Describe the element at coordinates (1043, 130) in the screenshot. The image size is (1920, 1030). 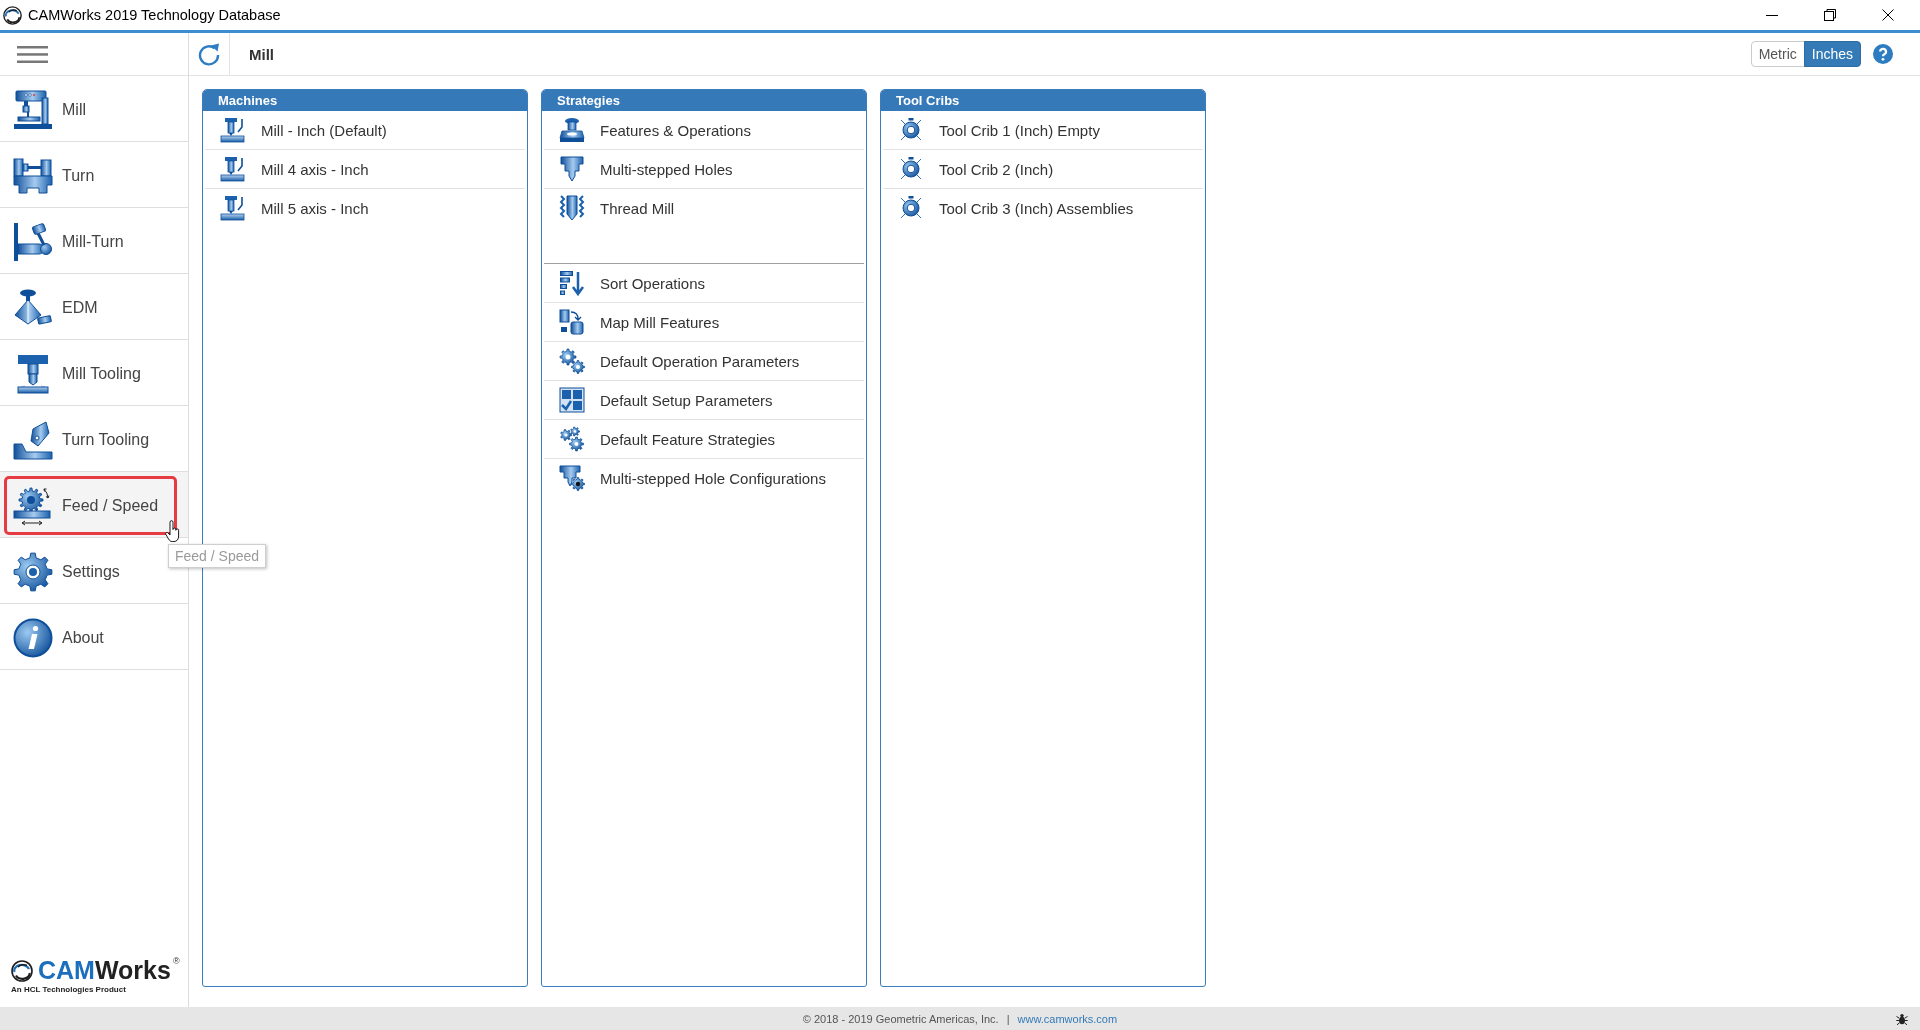
I see `list-item: Tool Crib 1 (Inch) Empty` at that location.